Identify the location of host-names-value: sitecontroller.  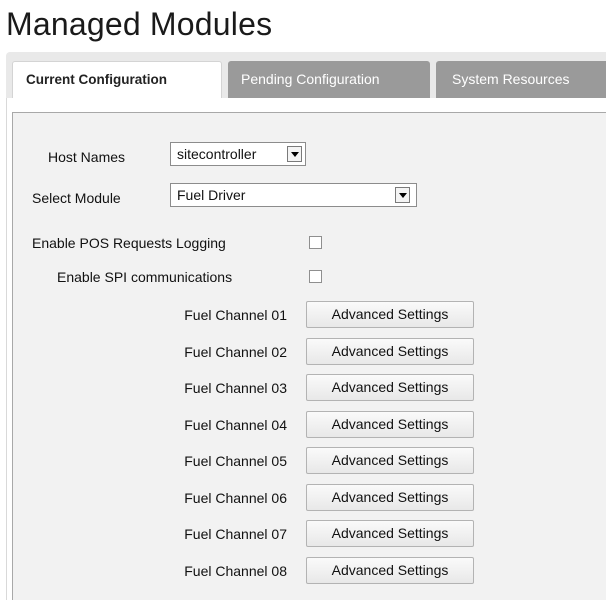
(217, 154).